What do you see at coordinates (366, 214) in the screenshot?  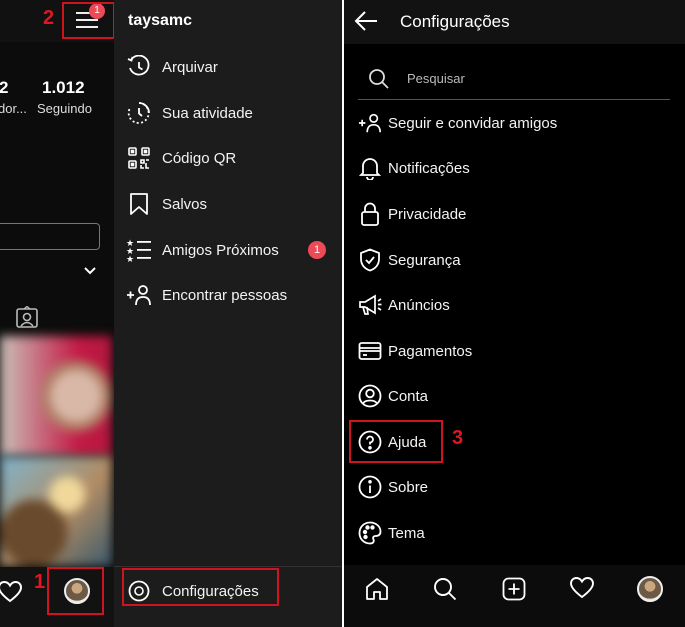 I see `lock-icon` at bounding box center [366, 214].